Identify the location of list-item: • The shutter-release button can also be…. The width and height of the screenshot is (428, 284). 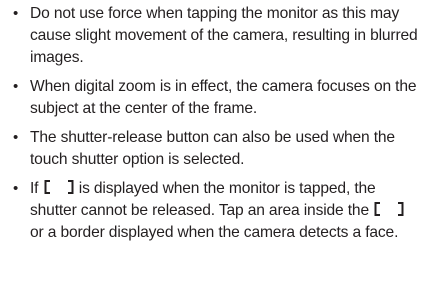
(217, 149).